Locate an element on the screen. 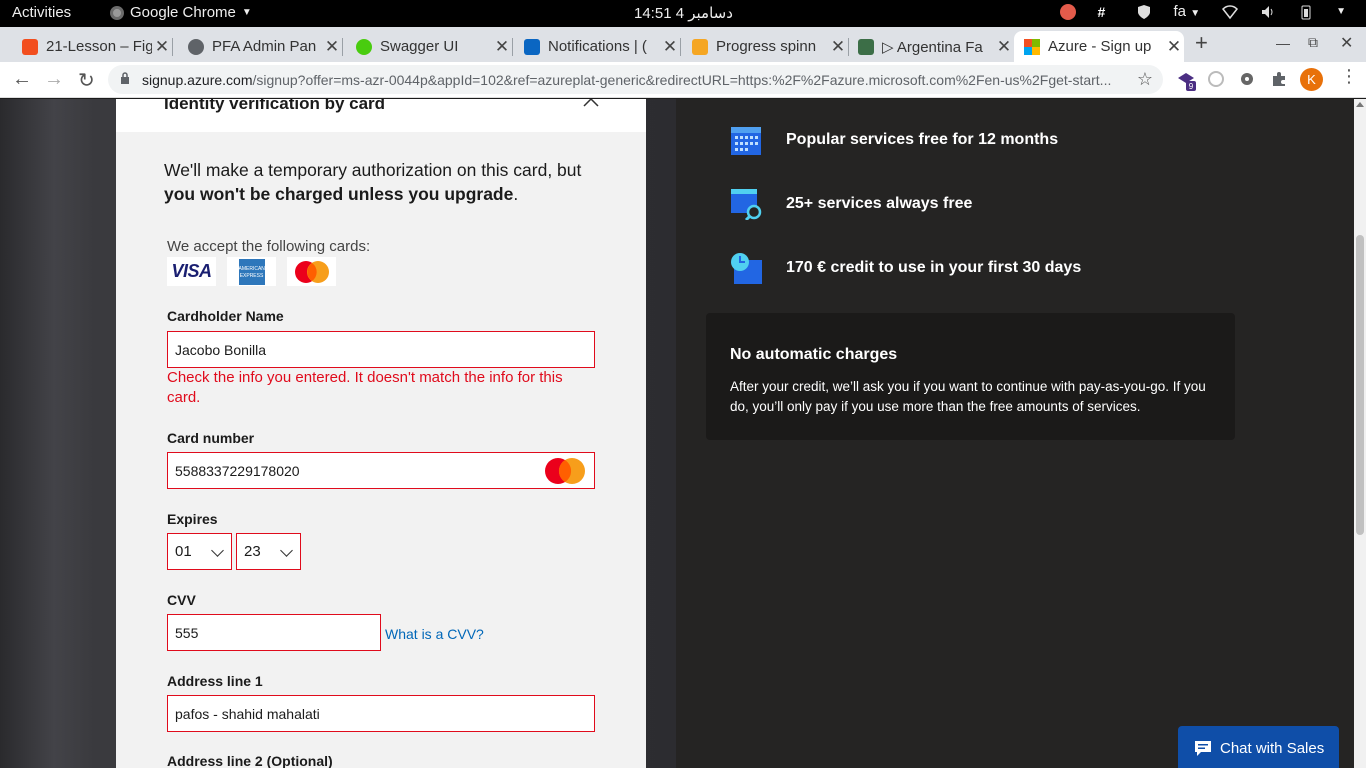  visa-logo: VISA is located at coordinates (191, 271).